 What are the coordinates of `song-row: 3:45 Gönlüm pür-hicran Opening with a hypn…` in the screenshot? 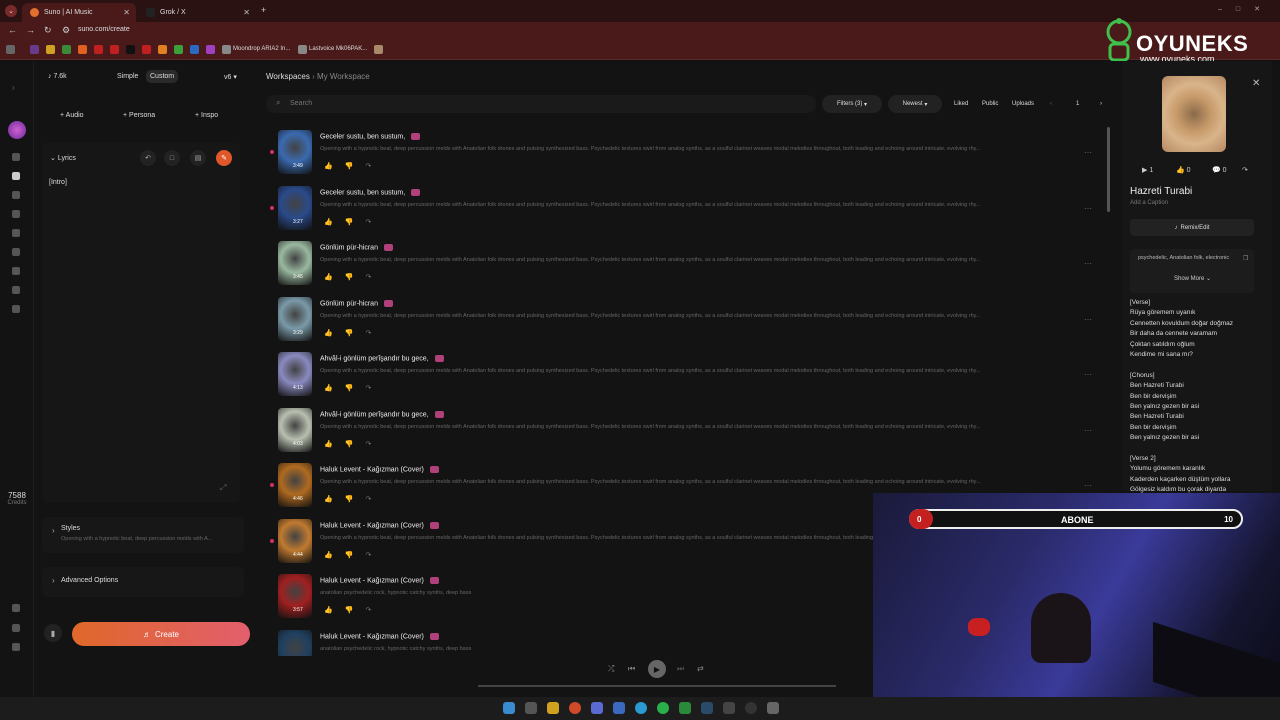 It's located at (686, 262).